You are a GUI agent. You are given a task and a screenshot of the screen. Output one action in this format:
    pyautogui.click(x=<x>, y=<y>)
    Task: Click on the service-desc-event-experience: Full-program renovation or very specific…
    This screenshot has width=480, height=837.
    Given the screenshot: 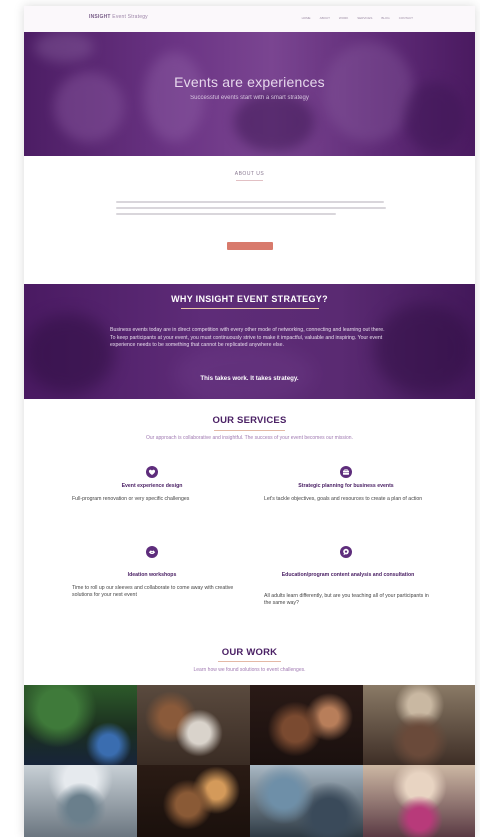 What is the action you would take?
    pyautogui.click(x=131, y=499)
    